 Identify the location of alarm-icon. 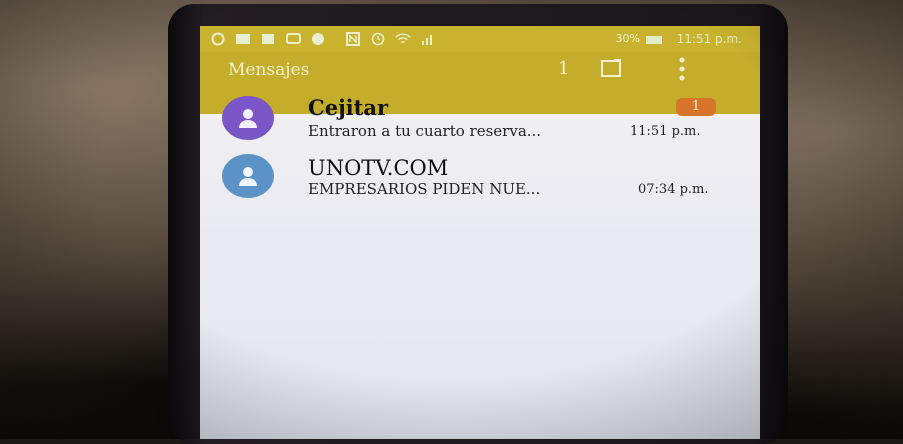
(378, 39).